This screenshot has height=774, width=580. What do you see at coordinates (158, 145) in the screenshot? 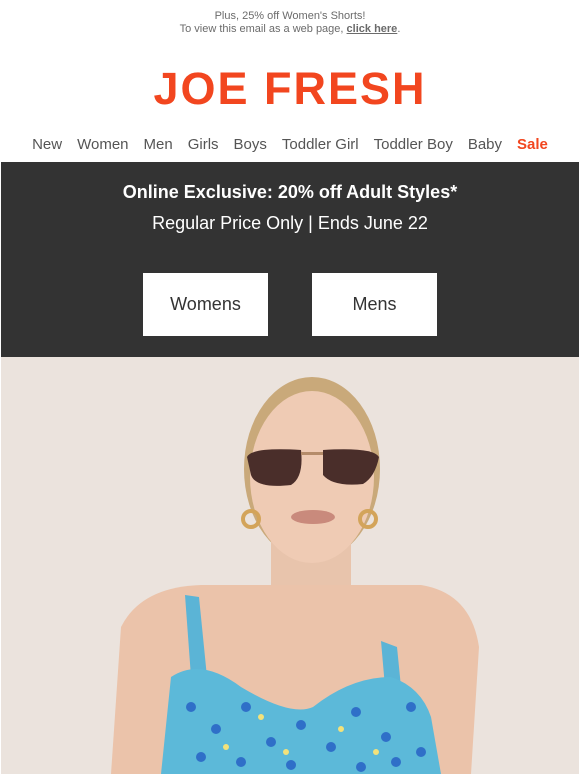
I see `nav-item-men: Men` at bounding box center [158, 145].